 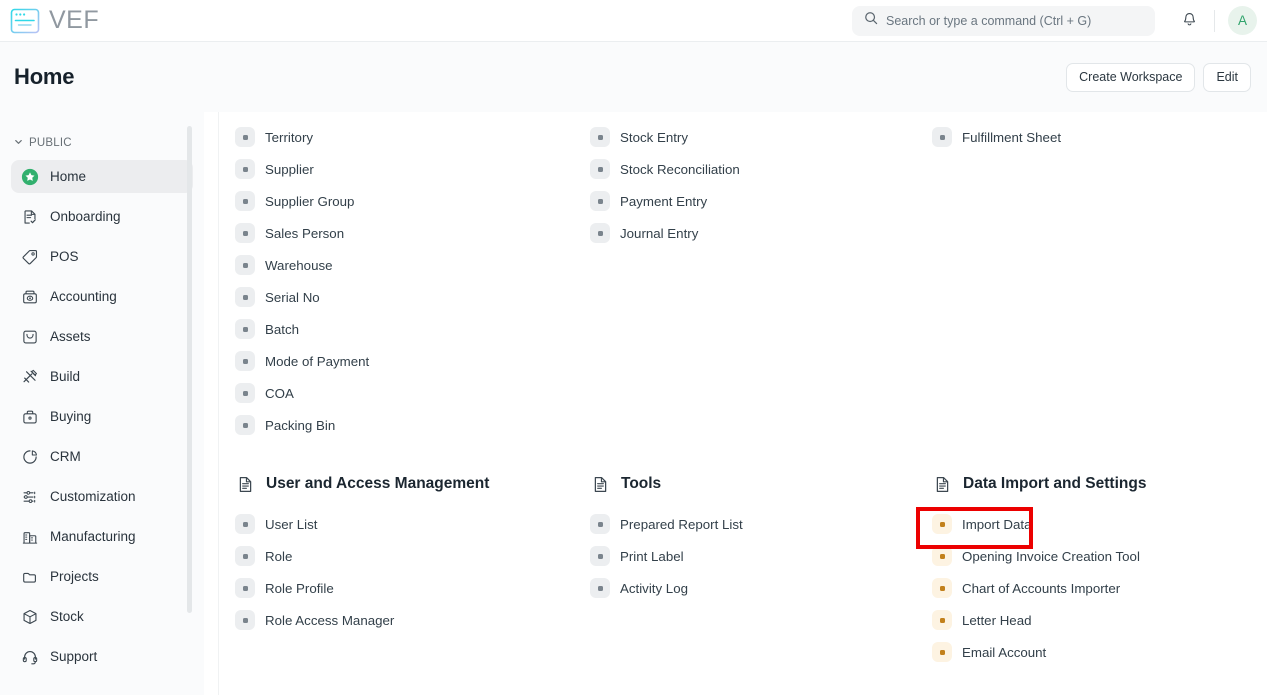 I want to click on sidebar-item-label: Buying, so click(x=71, y=416).